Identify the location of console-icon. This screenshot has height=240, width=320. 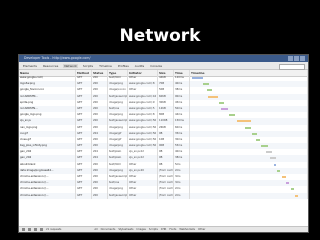
(29, 229).